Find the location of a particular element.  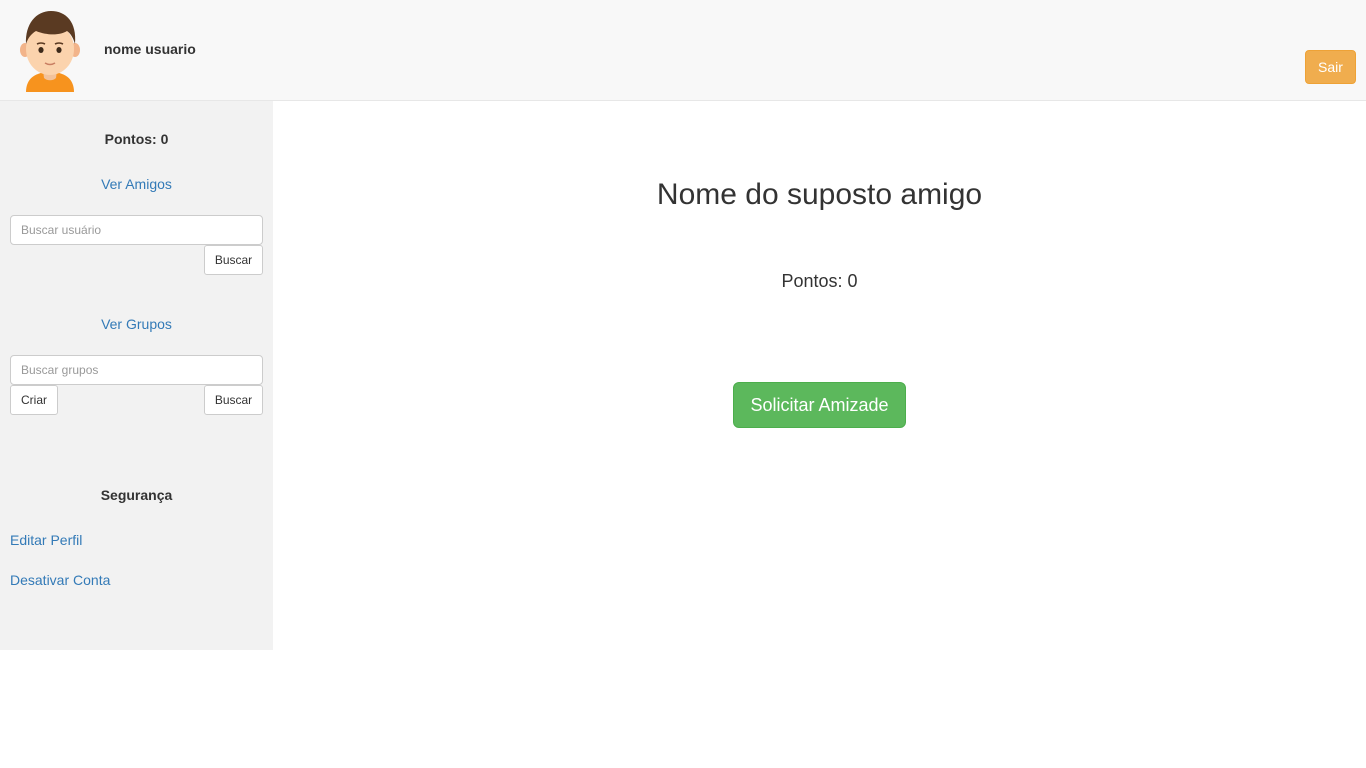

groups-link-row: Ver Grupos is located at coordinates (136, 325).